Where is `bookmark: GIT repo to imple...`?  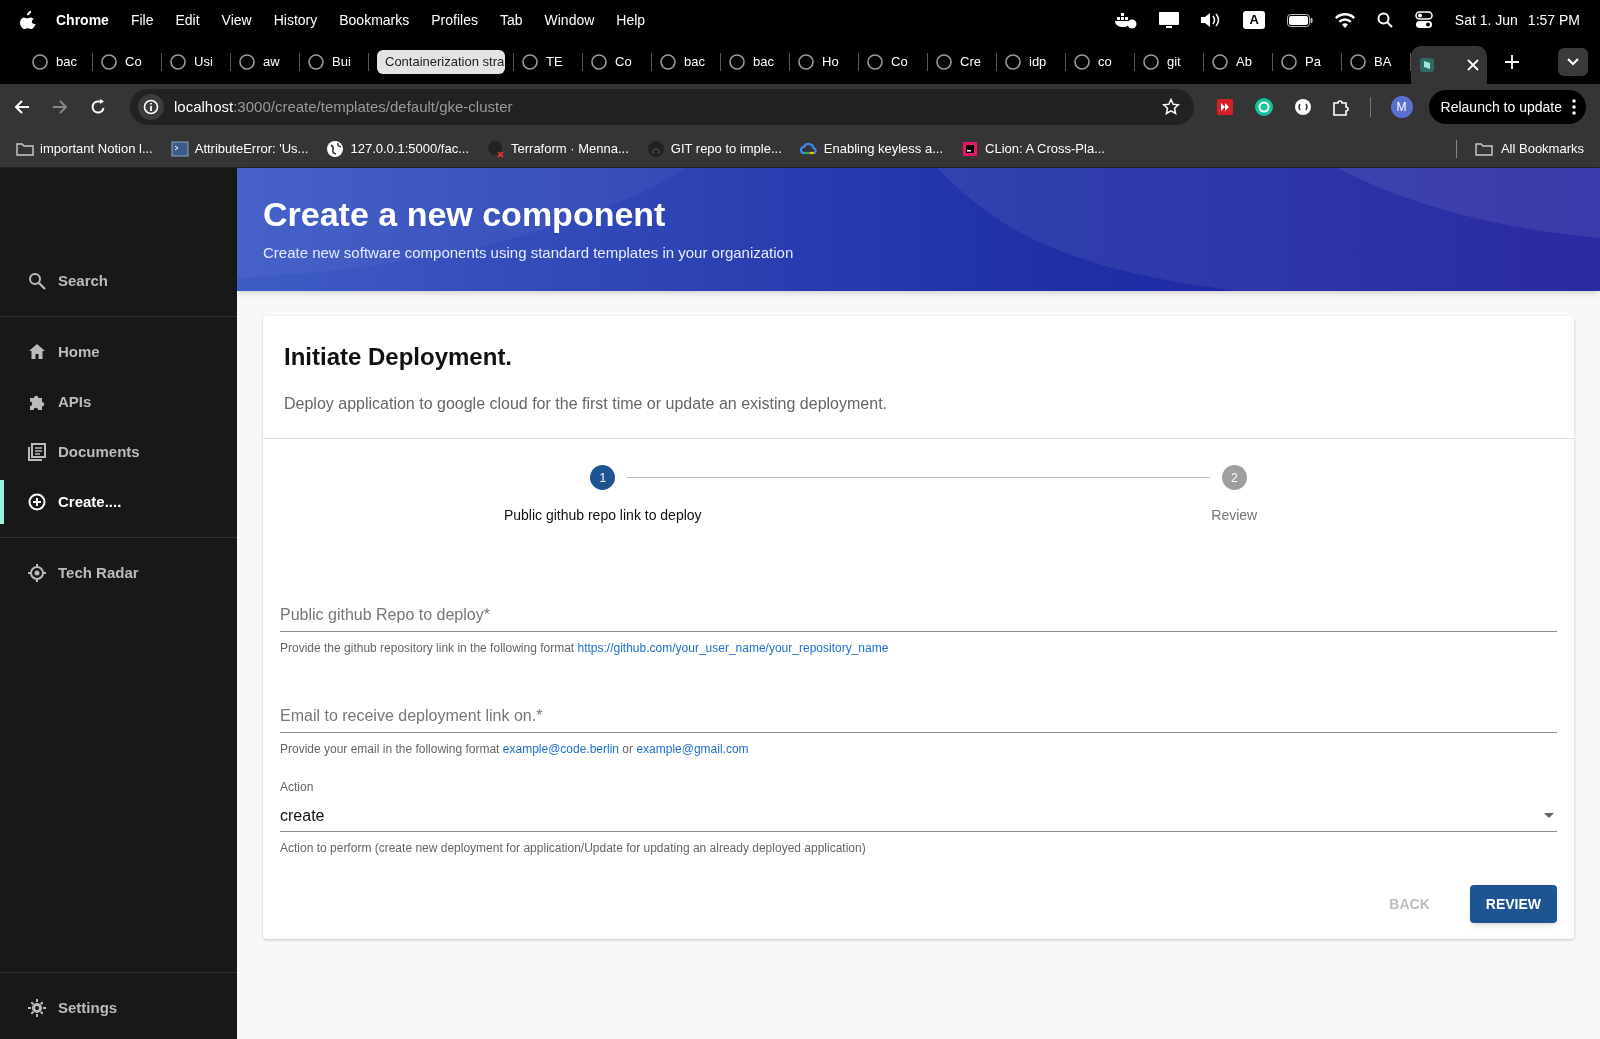
bookmark: GIT repo to imple... is located at coordinates (714, 148).